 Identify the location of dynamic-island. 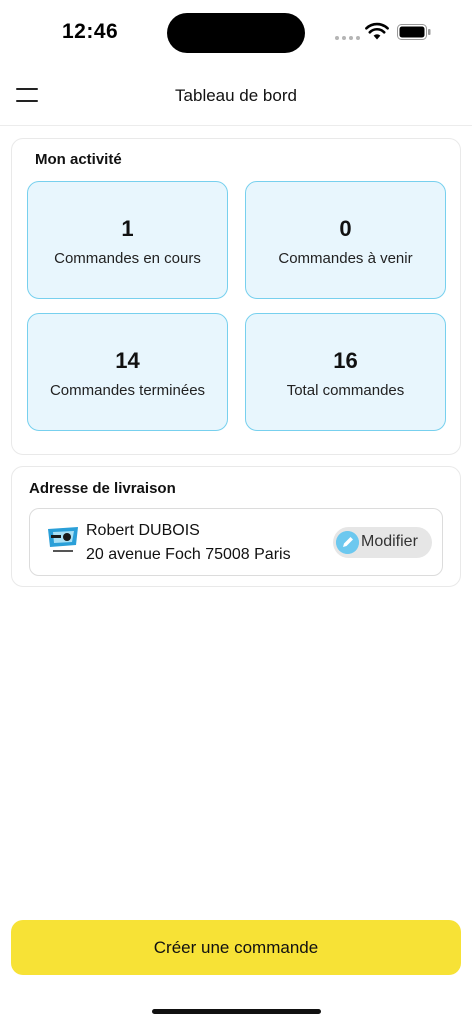
(236, 33).